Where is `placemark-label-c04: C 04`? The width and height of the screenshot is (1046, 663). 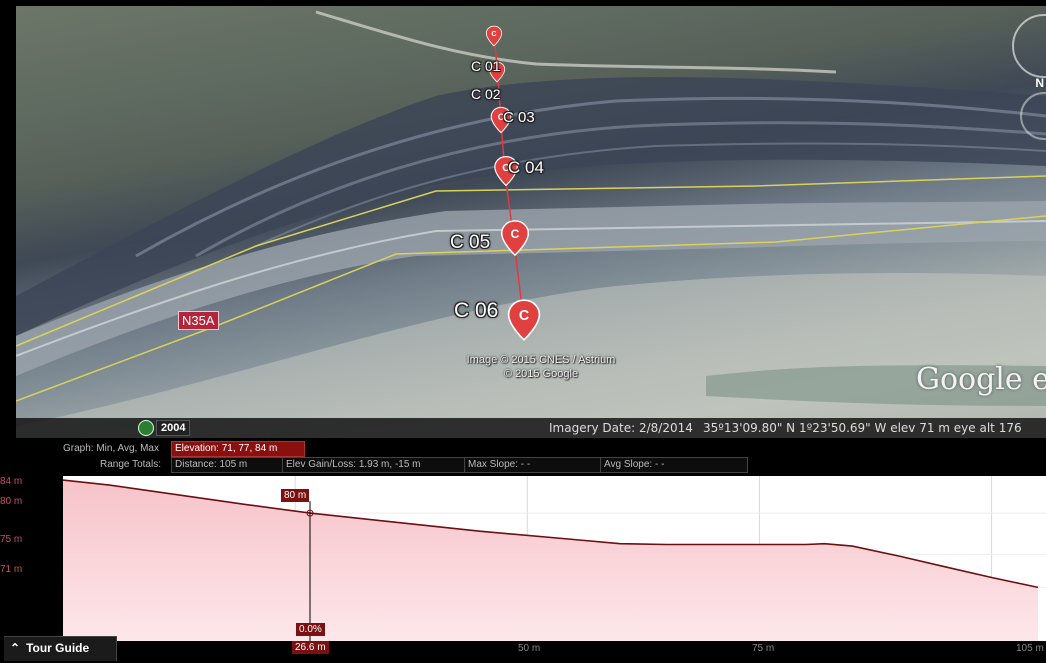 placemark-label-c04: C 04 is located at coordinates (526, 168).